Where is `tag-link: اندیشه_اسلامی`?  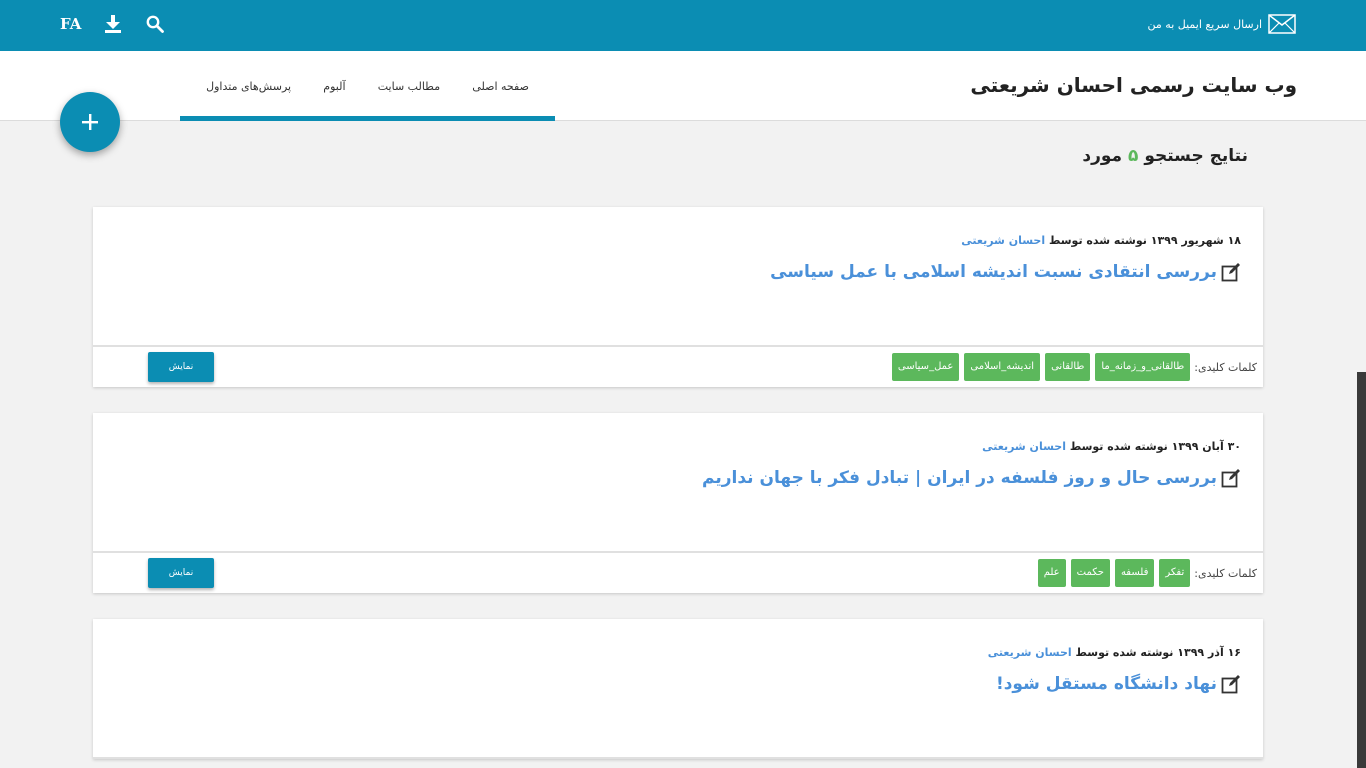 tag-link: اندیشه_اسلامی is located at coordinates (1002, 367).